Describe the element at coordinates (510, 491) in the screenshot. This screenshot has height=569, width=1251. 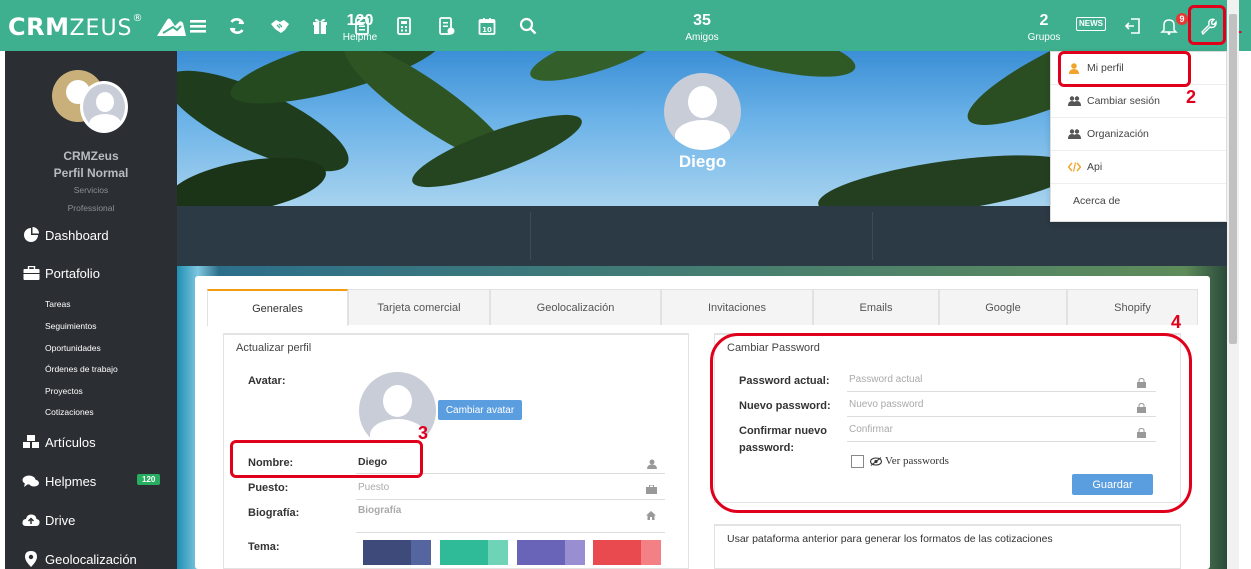
I see `position-input: Puesto` at that location.